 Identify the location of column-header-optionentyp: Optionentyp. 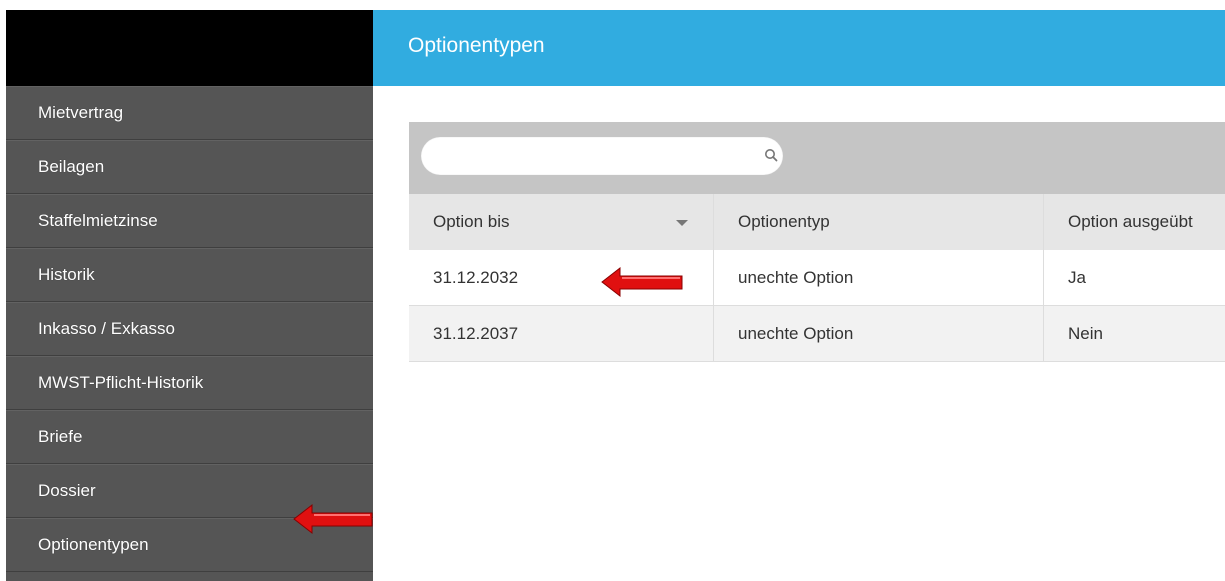
(878, 222).